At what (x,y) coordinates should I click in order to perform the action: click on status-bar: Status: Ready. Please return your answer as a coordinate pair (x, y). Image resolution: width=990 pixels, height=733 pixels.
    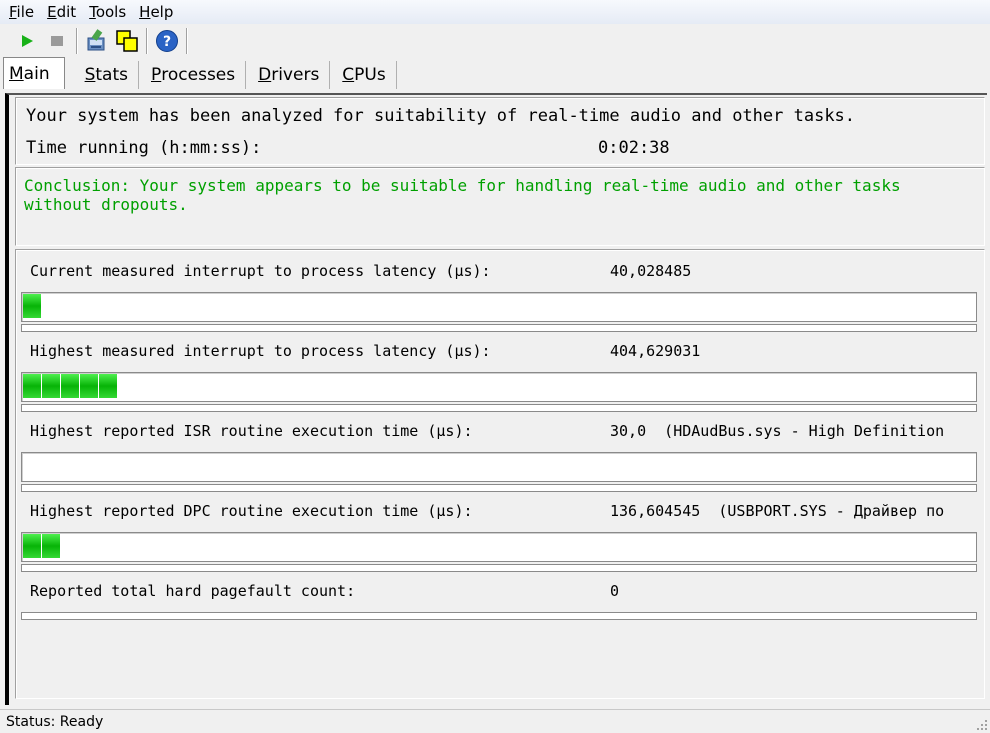
    Looking at the image, I should click on (495, 721).